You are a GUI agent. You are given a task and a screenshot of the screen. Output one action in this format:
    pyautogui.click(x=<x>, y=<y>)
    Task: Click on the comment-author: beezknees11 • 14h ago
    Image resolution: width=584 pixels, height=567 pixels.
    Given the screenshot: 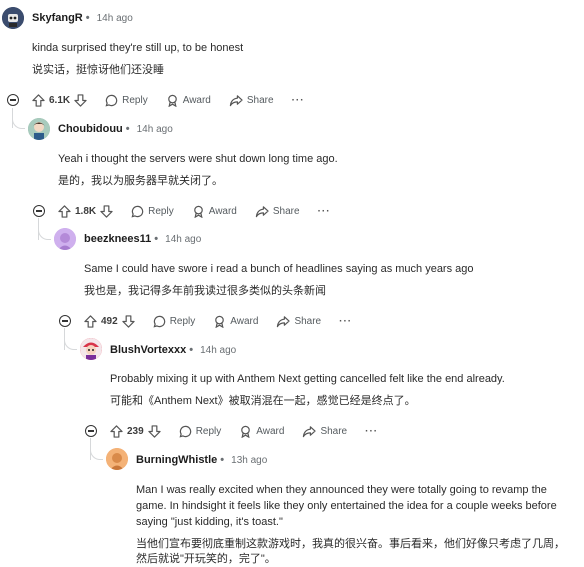 What is the action you would take?
    pyautogui.click(x=142, y=239)
    